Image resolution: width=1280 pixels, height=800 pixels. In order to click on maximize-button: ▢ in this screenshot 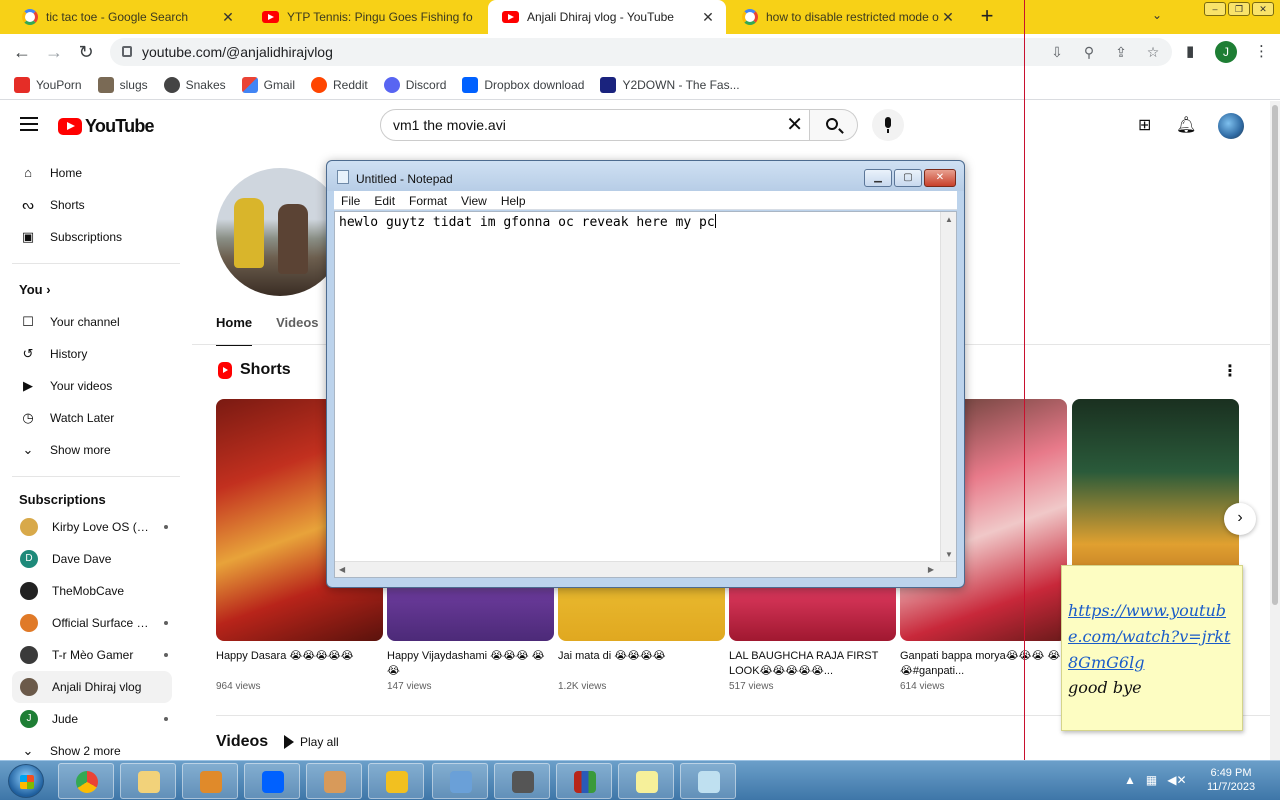, I will do `click(908, 178)`.